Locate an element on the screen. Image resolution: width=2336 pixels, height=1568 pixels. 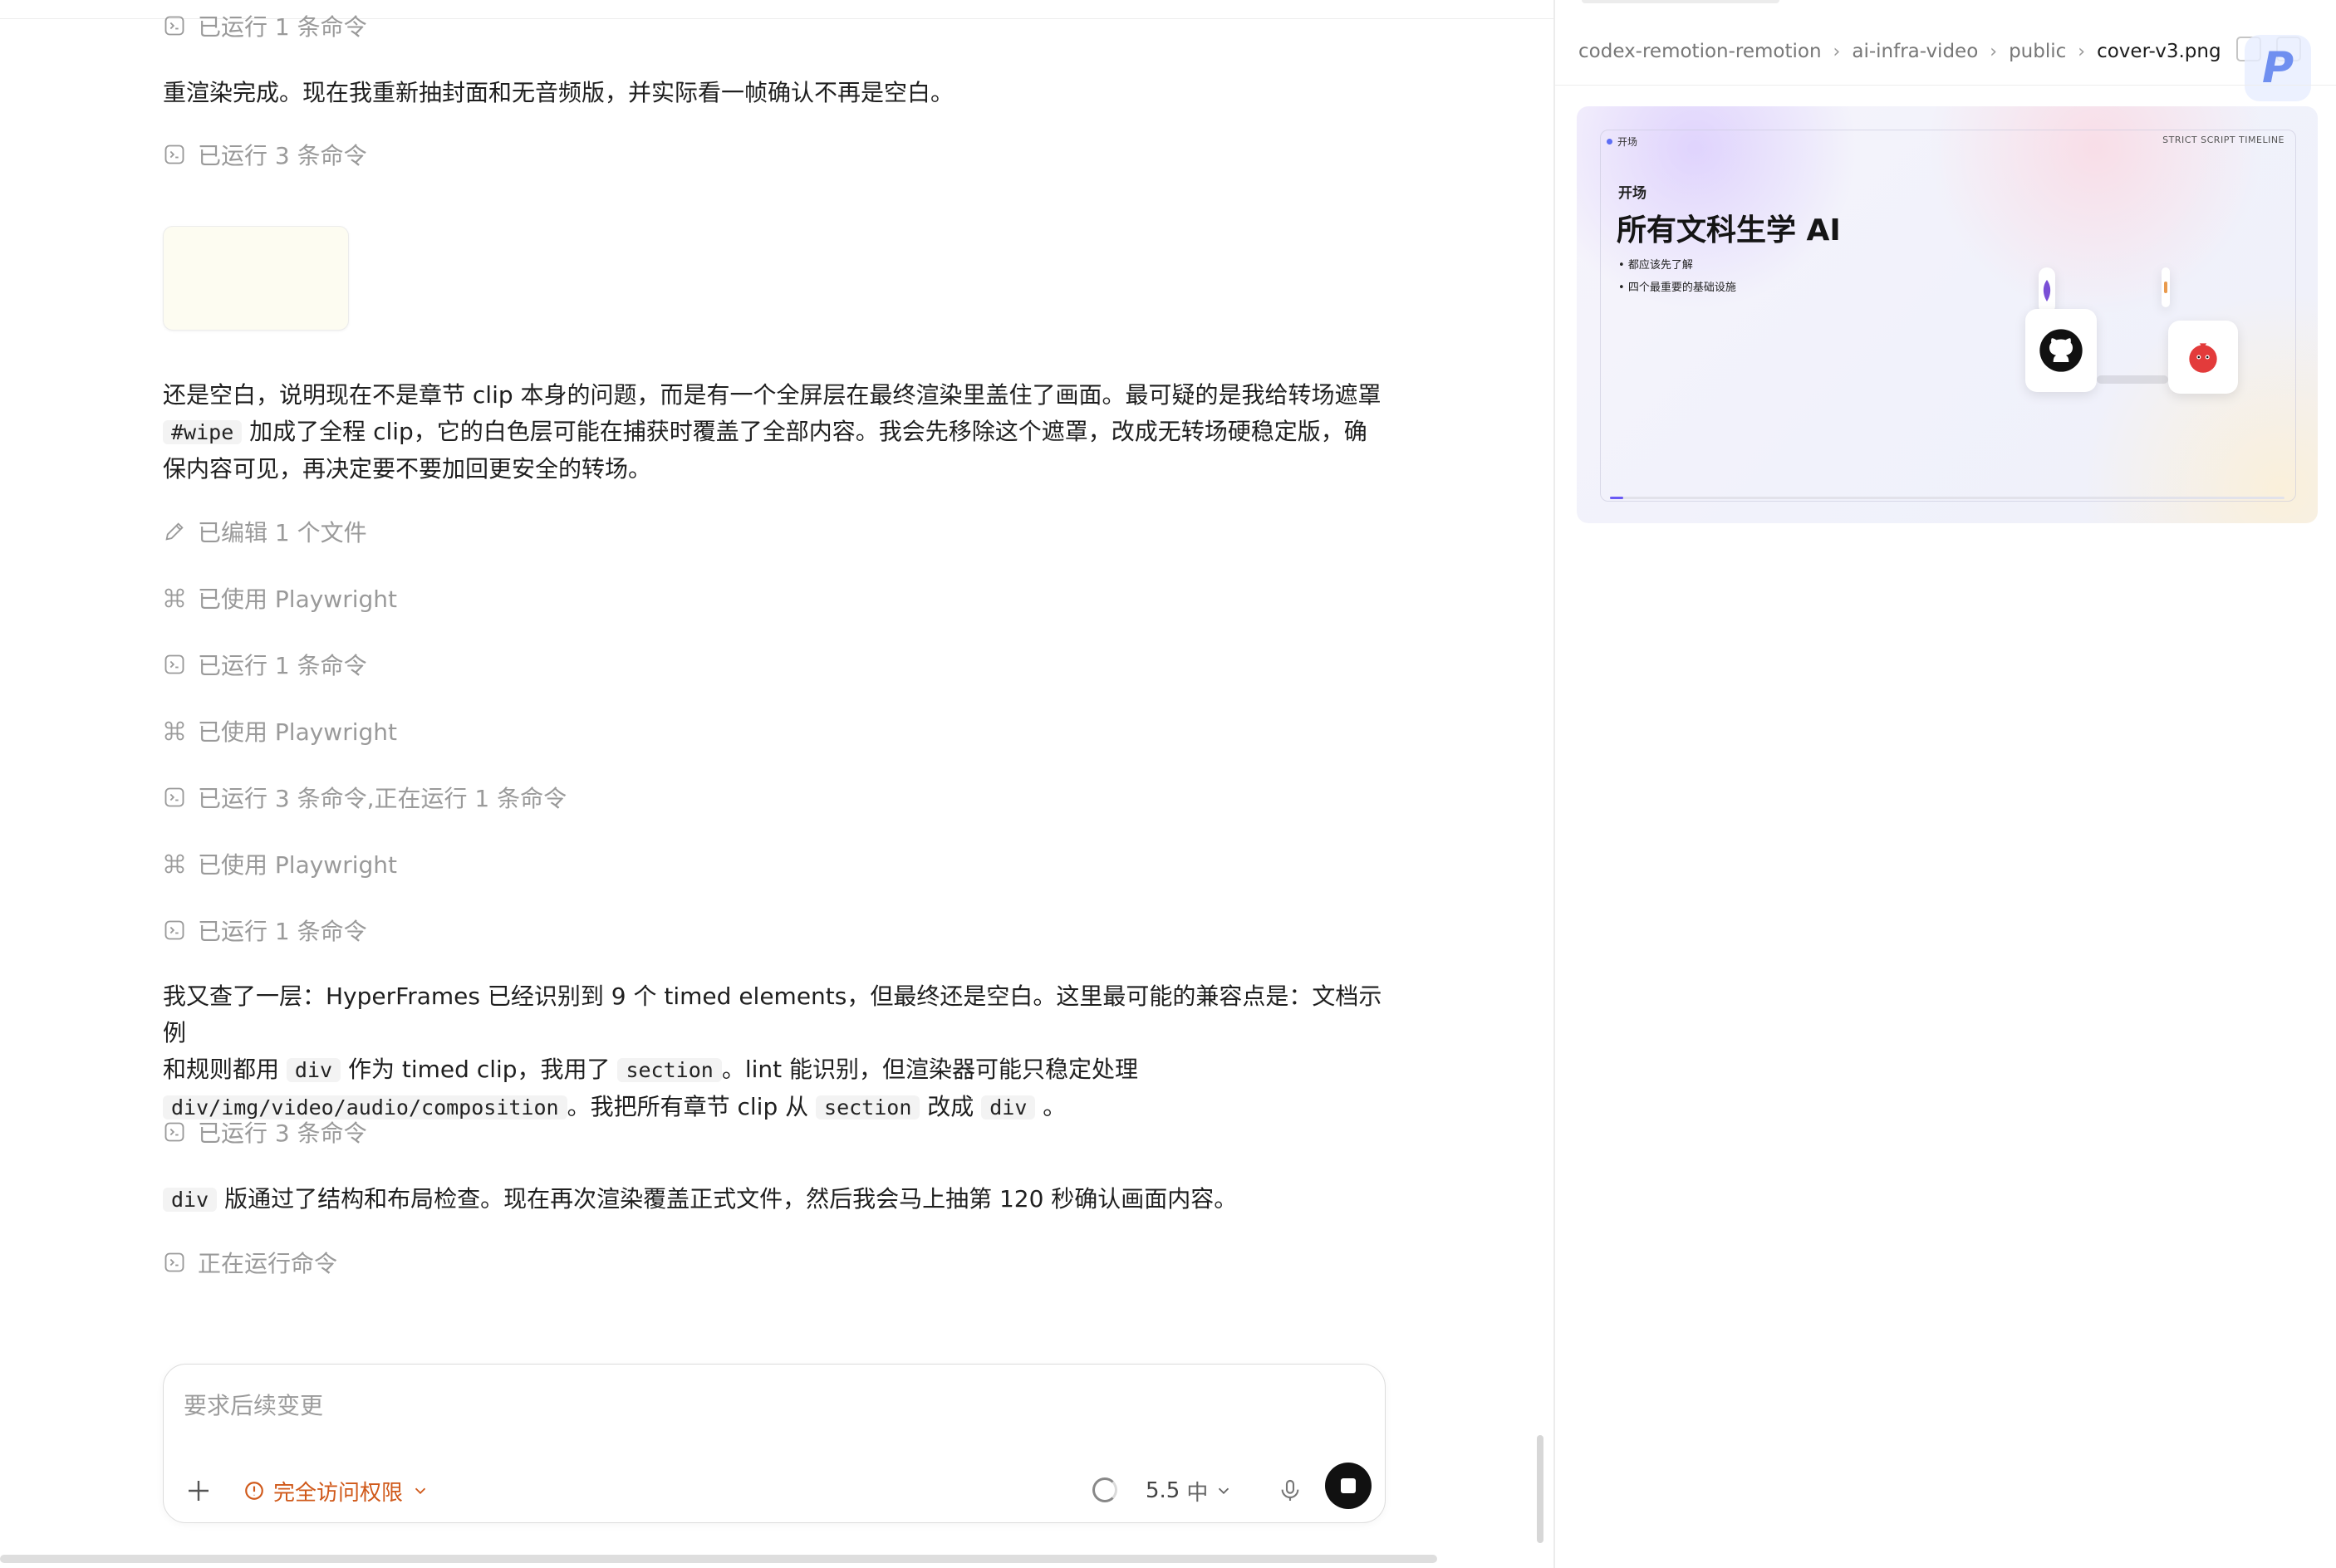
pencil-icon is located at coordinates (174, 531).